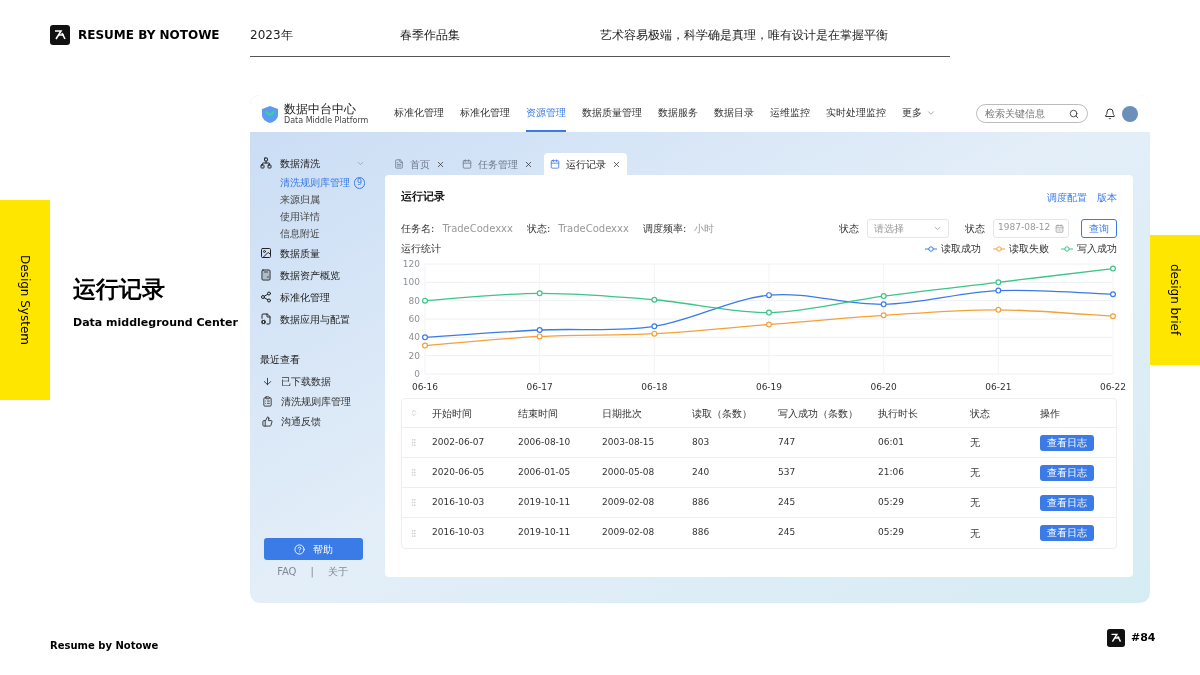 This screenshot has width=1200, height=675. Describe the element at coordinates (883, 387) in the screenshot. I see `axis-tick-label: 06-20` at that location.